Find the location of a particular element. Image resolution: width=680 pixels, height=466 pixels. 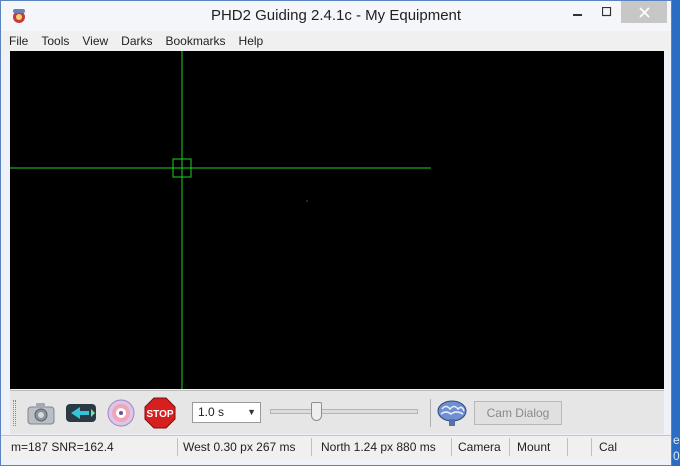

toolbar-separator is located at coordinates (430, 413).